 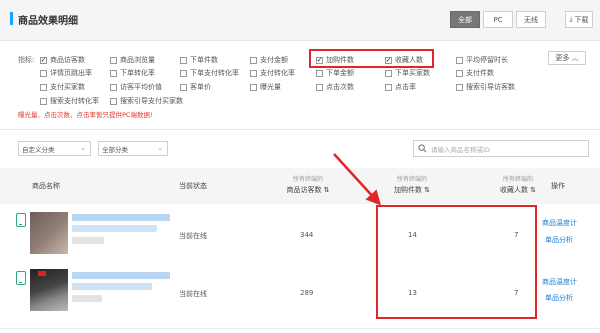 What do you see at coordinates (335, 87) in the screenshot?
I see `metric-checkbox: 点击次数` at bounding box center [335, 87].